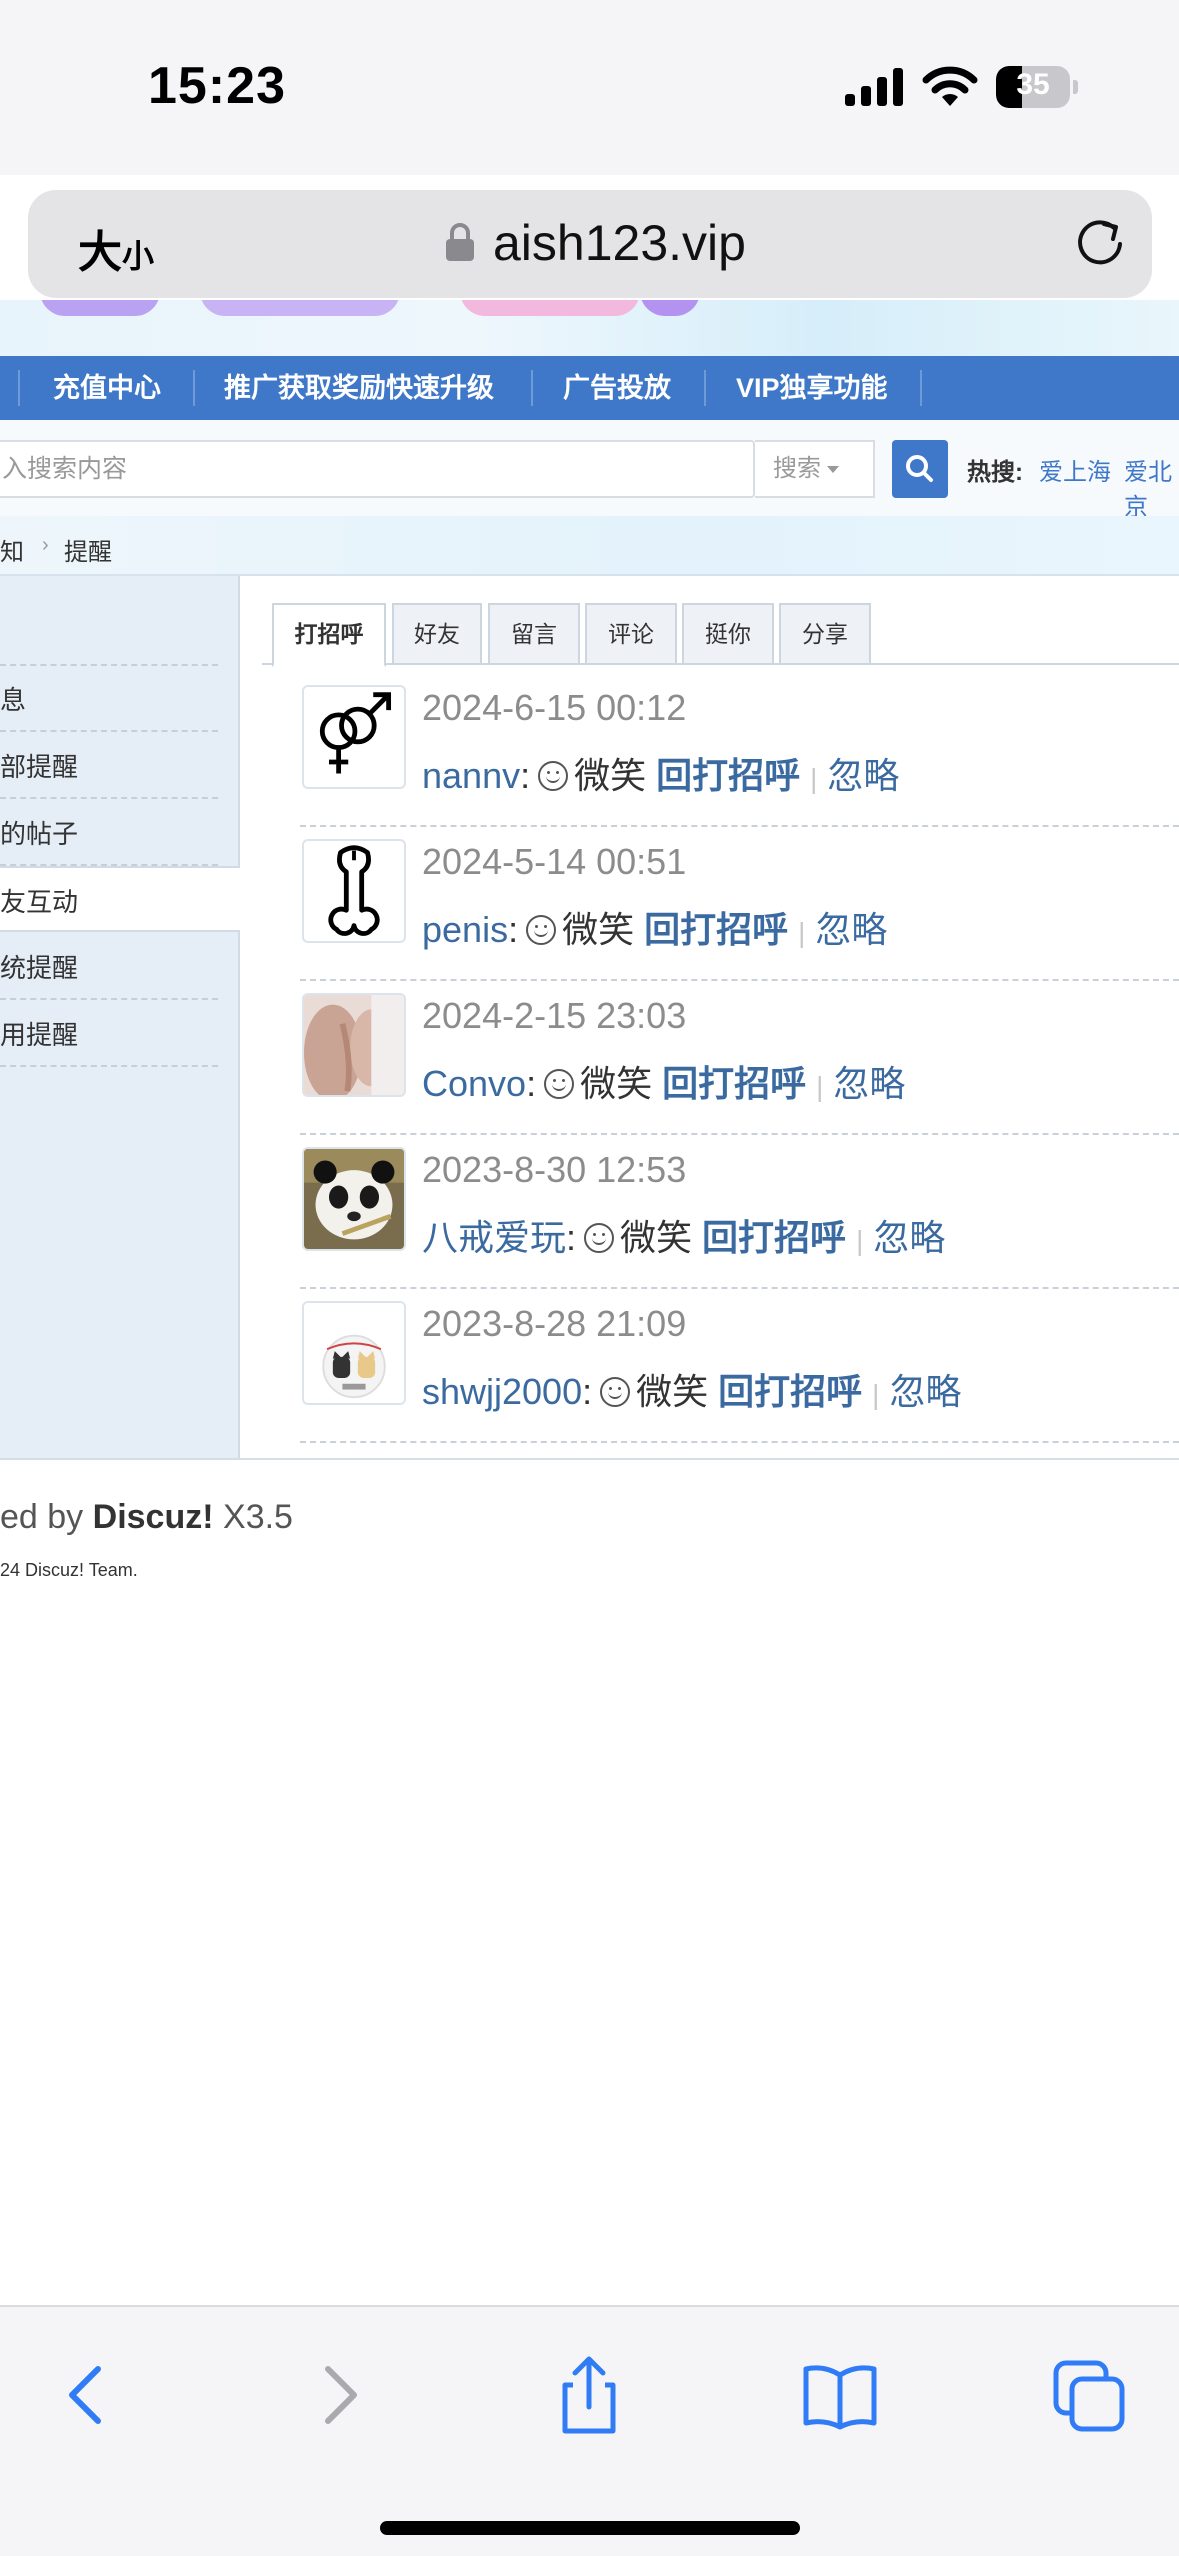  Describe the element at coordinates (494, 1237) in the screenshot. I see `entry-username: 八戒爱玩` at that location.